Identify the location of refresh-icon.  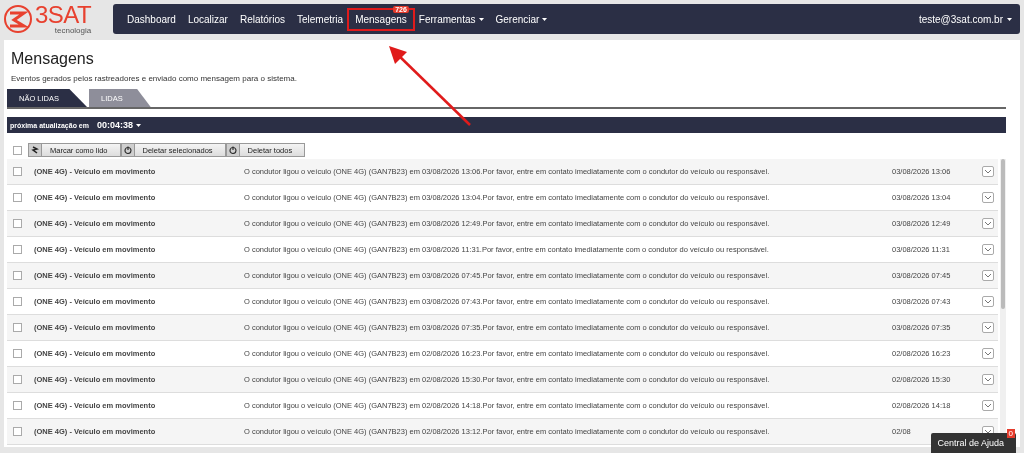
(35, 150).